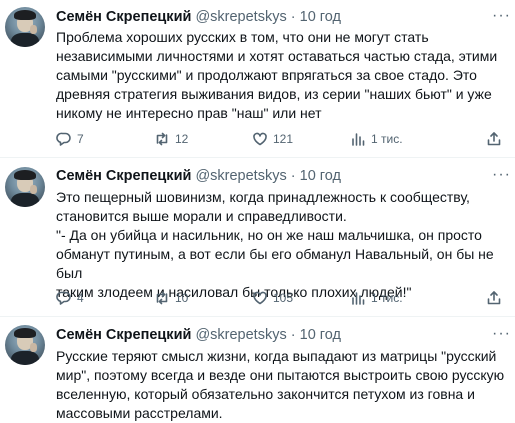  What do you see at coordinates (182, 139) in the screenshot?
I see `retweet-count: 12` at bounding box center [182, 139].